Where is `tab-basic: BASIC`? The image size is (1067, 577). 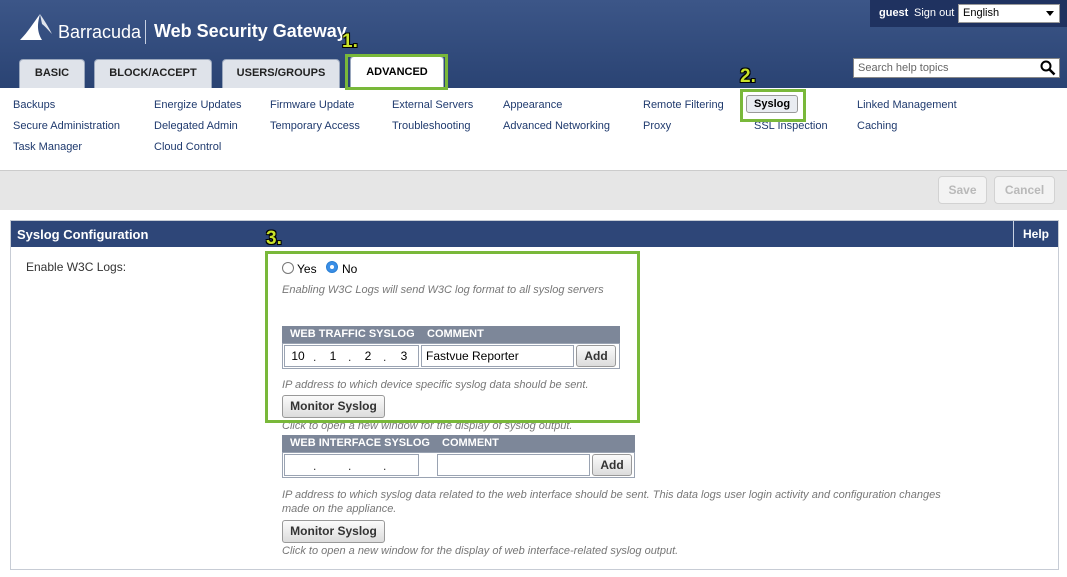
tab-basic: BASIC is located at coordinates (52, 73).